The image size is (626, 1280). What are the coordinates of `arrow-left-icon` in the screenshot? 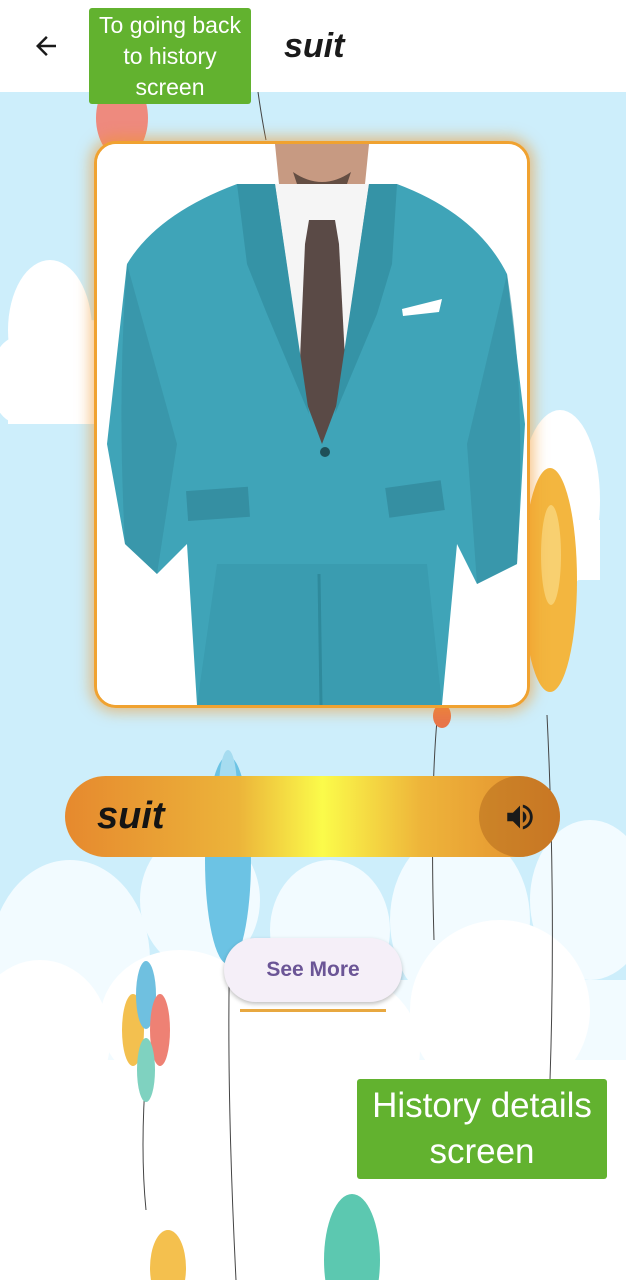 It's located at (46, 46).